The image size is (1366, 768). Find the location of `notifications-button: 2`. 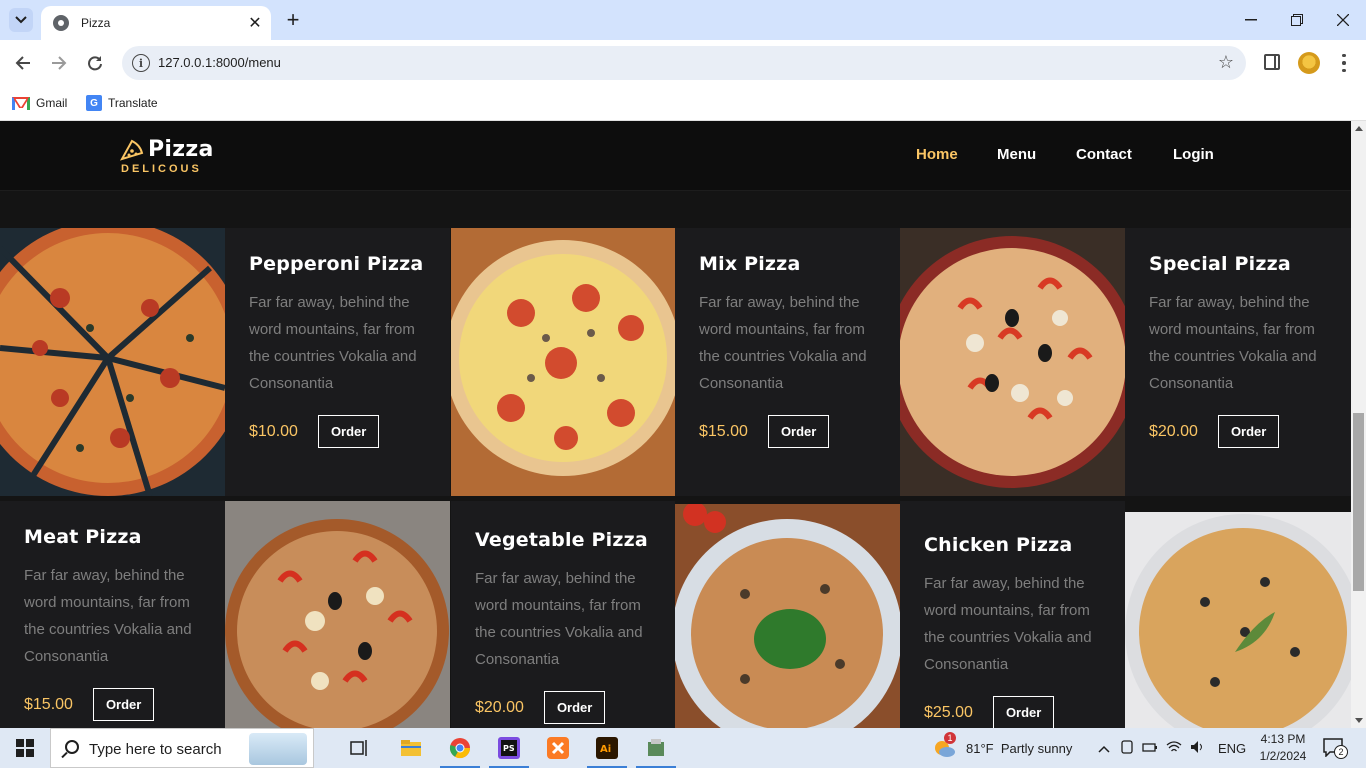

notifications-button: 2 is located at coordinates (1335, 748).